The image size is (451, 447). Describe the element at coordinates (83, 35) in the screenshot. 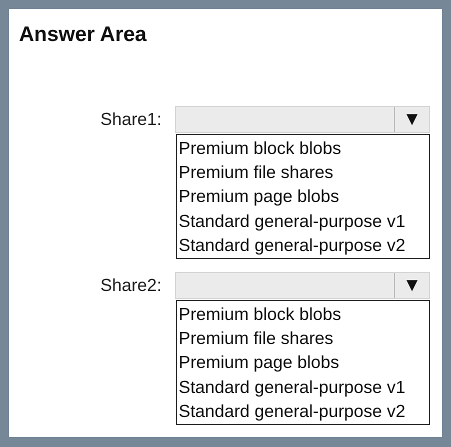

I see `answer-area-title: Answer Area` at that location.